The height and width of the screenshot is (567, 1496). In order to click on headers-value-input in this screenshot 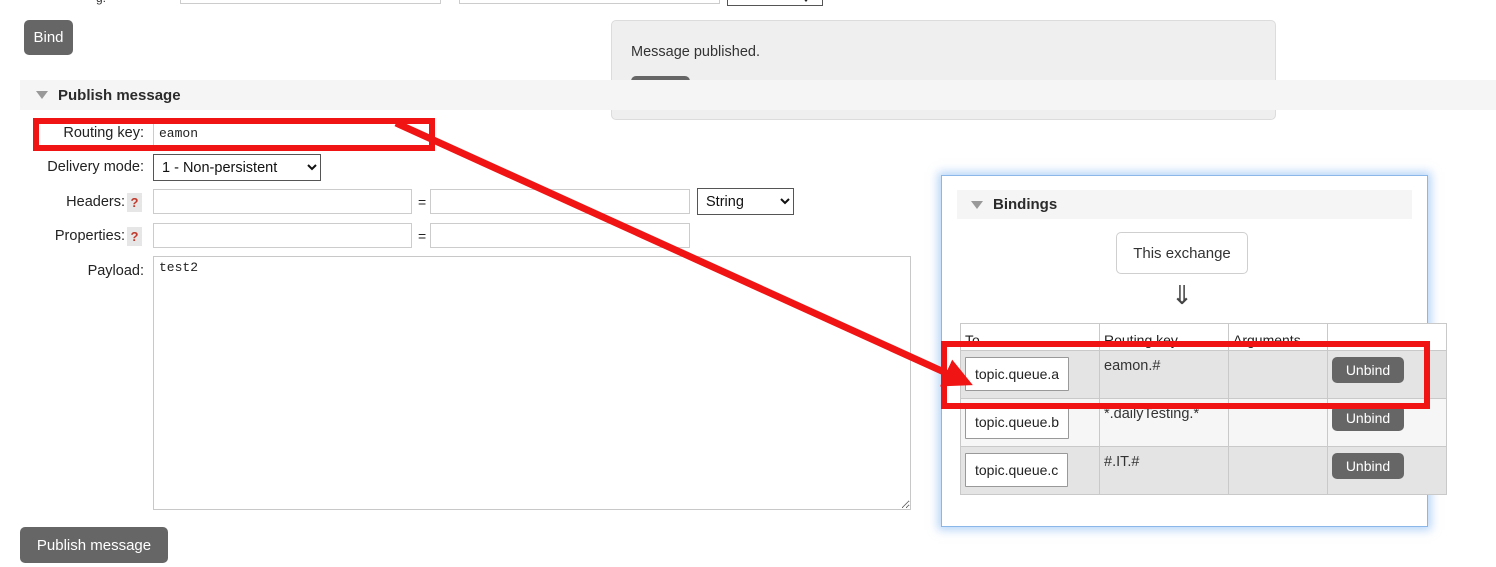, I will do `click(560, 201)`.